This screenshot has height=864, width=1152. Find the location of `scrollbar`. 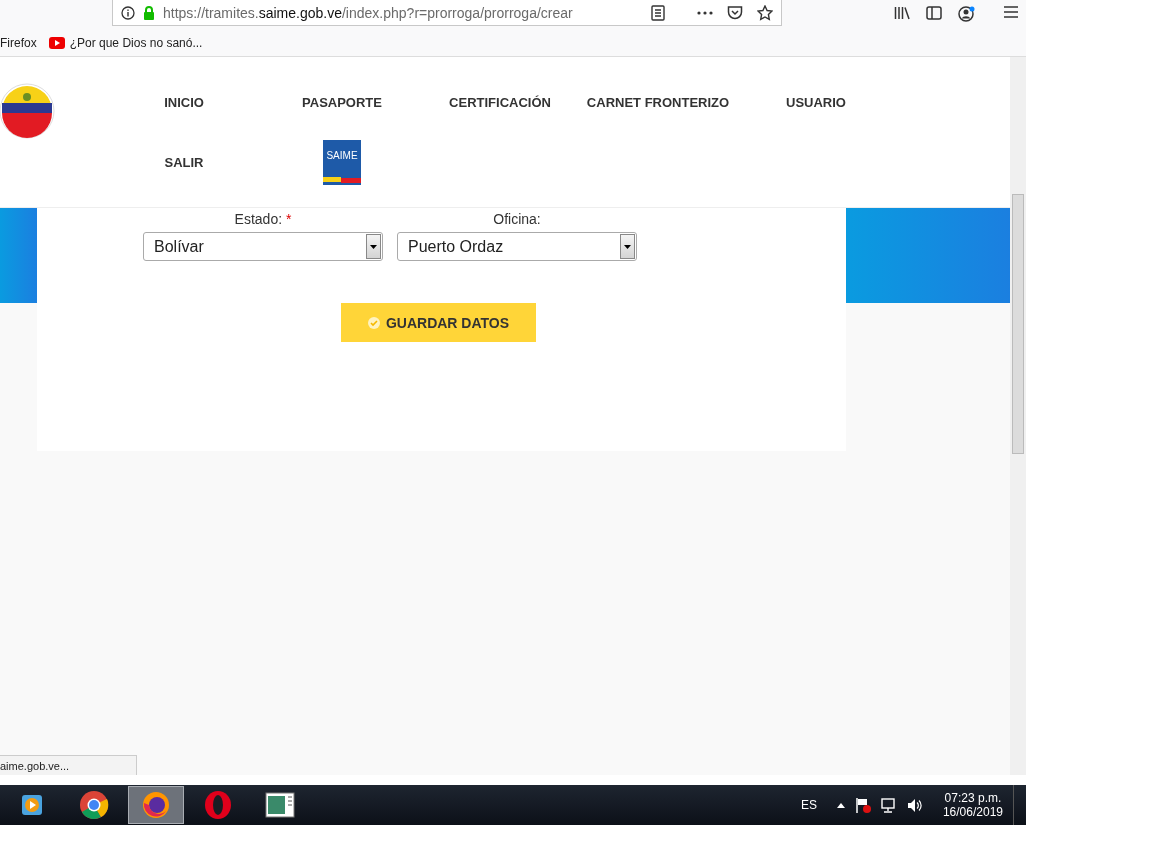

scrollbar is located at coordinates (1018, 416).